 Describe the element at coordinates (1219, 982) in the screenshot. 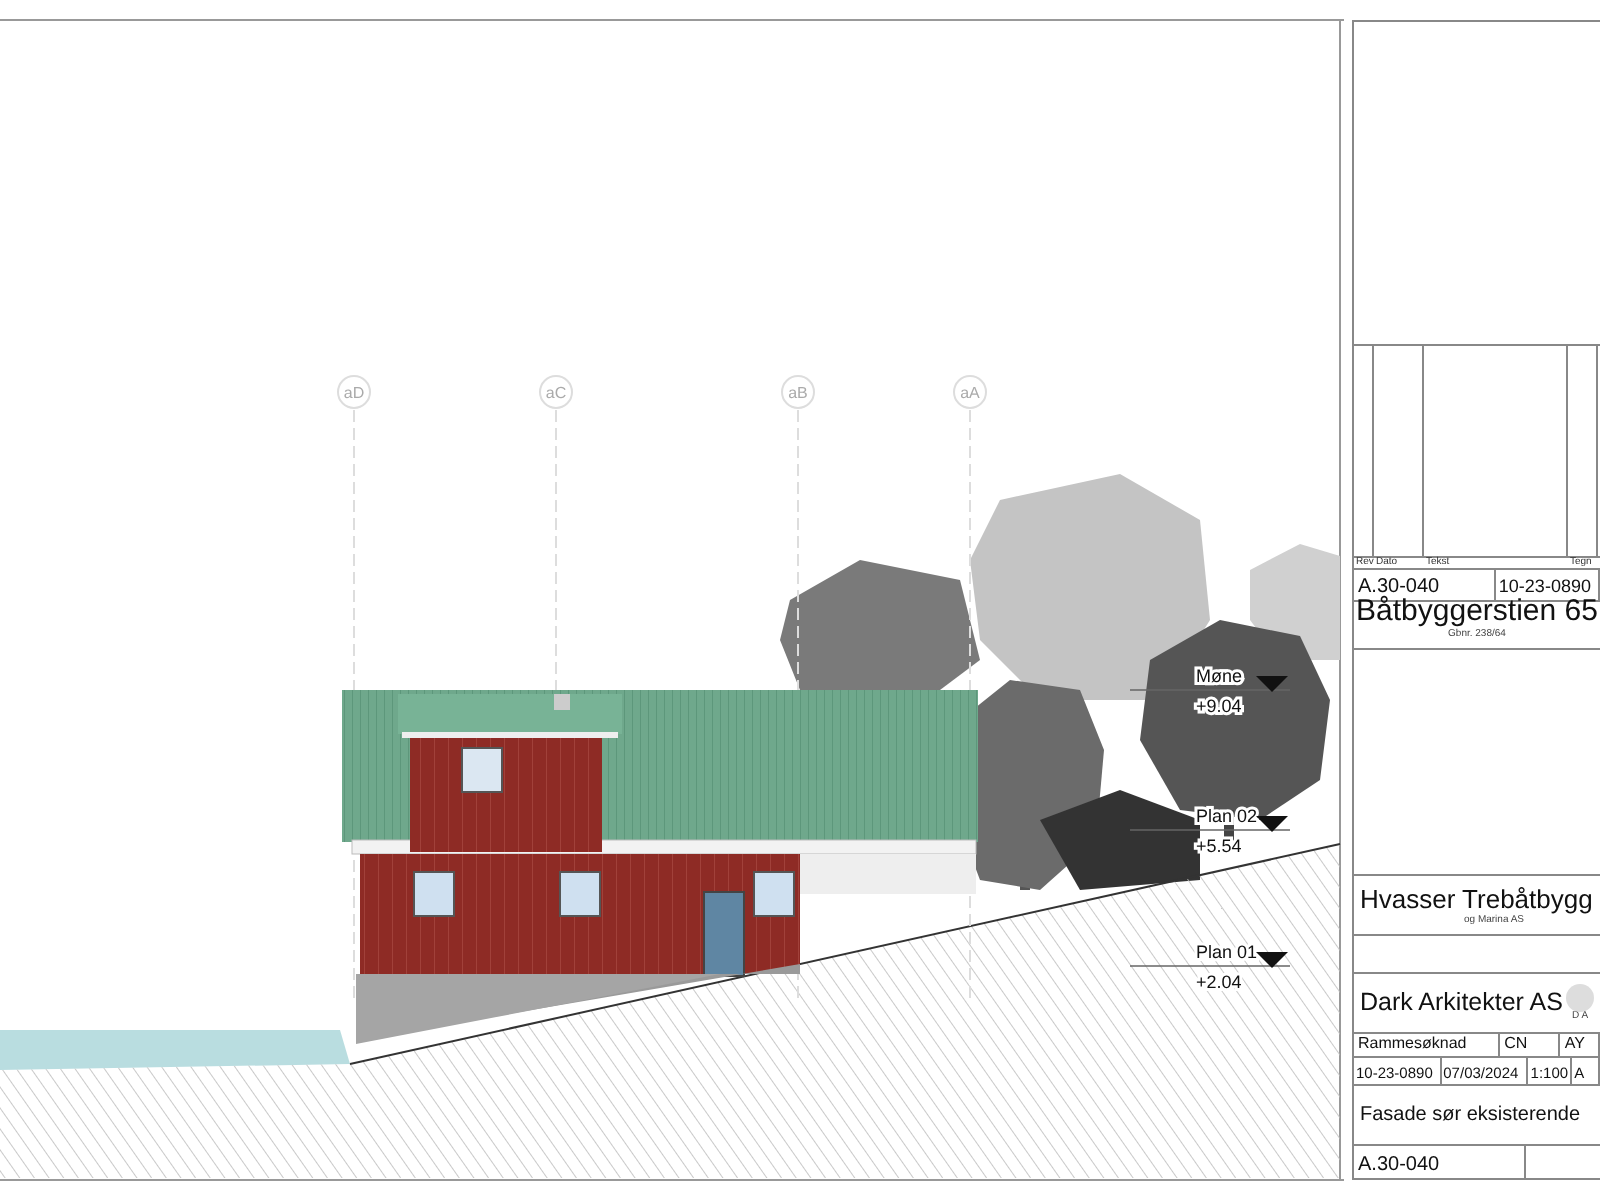

I see `level-elevation: +2.04` at that location.